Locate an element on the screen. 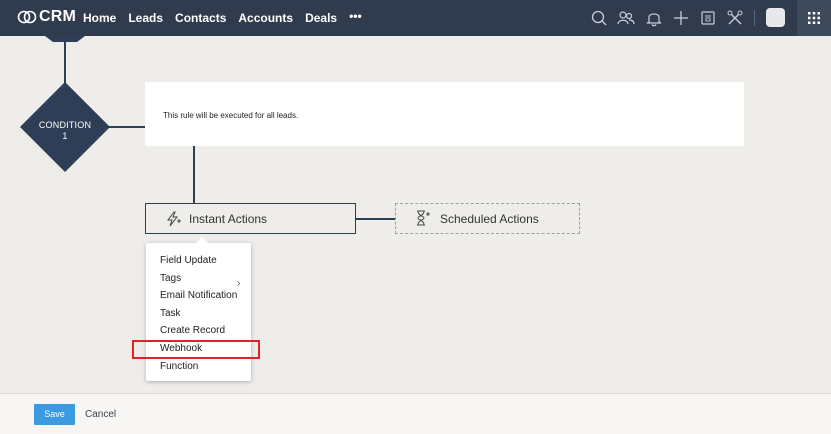 This screenshot has height=434, width=831. apps-grid-icon is located at coordinates (814, 18).